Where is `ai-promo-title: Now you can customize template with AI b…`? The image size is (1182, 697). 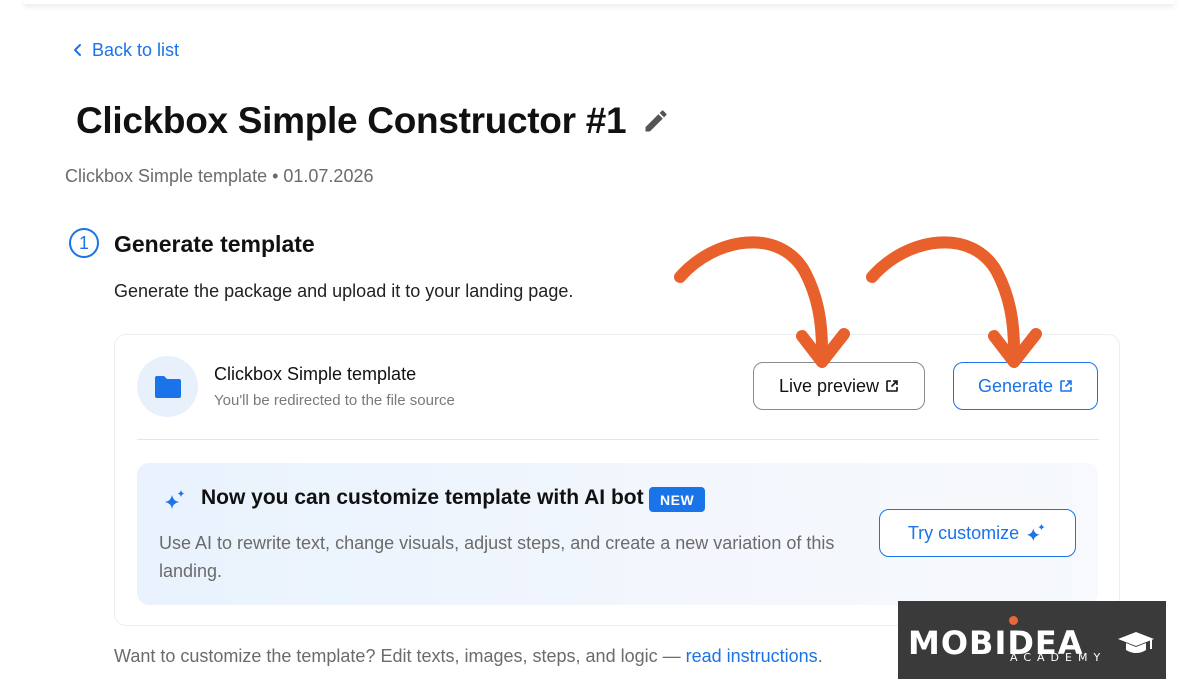
ai-promo-title: Now you can customize template with AI b… is located at coordinates (422, 497).